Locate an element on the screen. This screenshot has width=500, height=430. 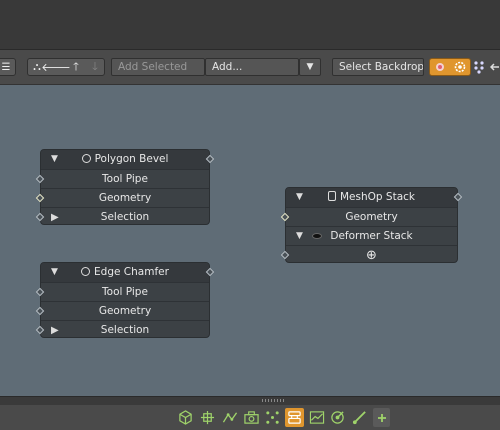
top-panel is located at coordinates (250, 25).